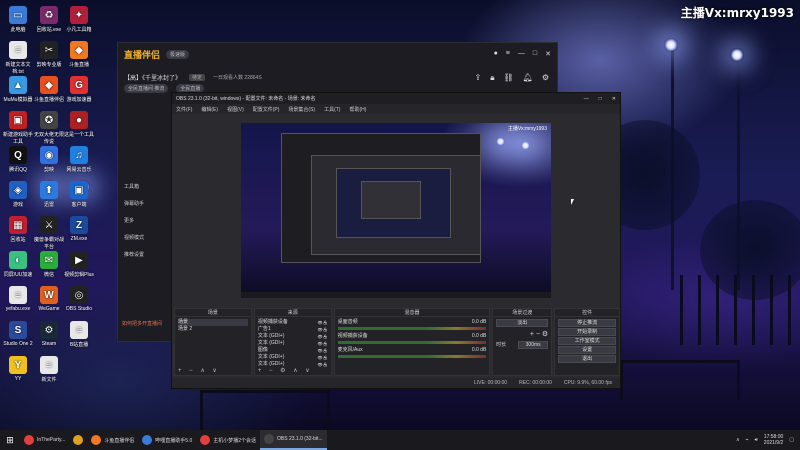  What do you see at coordinates (293, 350) in the screenshot?
I see `source-item: 图像 👁︎🔒︎` at bounding box center [293, 350].